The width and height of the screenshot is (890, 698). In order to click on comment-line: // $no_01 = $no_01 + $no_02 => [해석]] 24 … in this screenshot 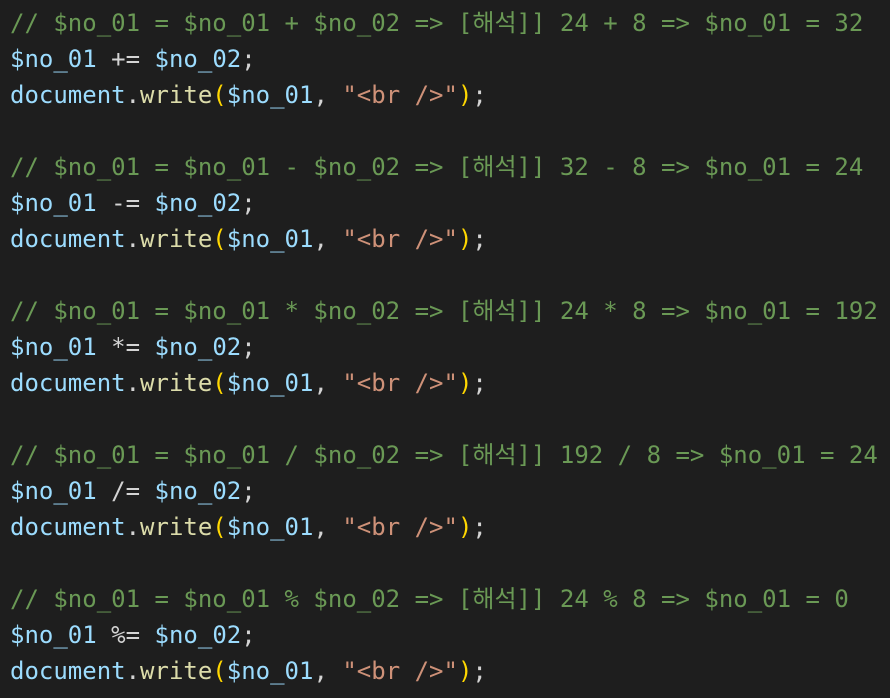, I will do `click(436, 23)`.